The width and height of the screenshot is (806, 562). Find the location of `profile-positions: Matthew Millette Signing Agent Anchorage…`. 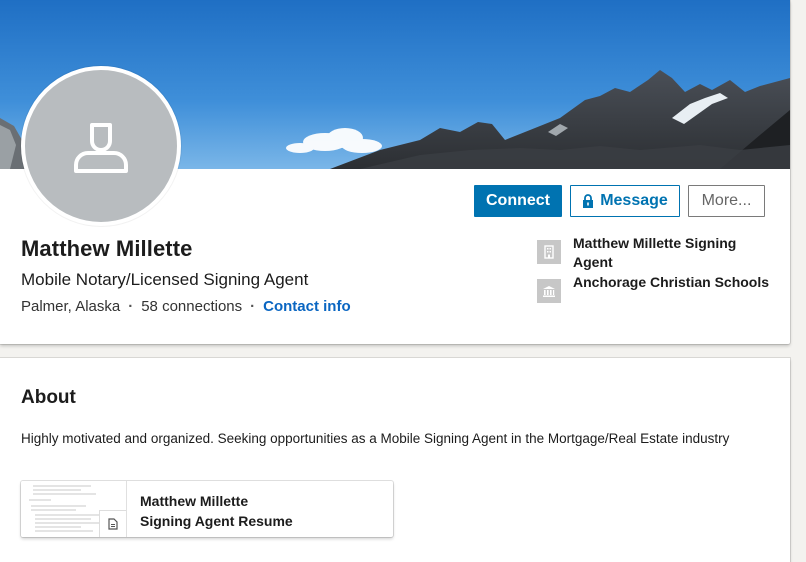

profile-positions: Matthew Millette Signing Agent Anchorage… is located at coordinates (657, 269).